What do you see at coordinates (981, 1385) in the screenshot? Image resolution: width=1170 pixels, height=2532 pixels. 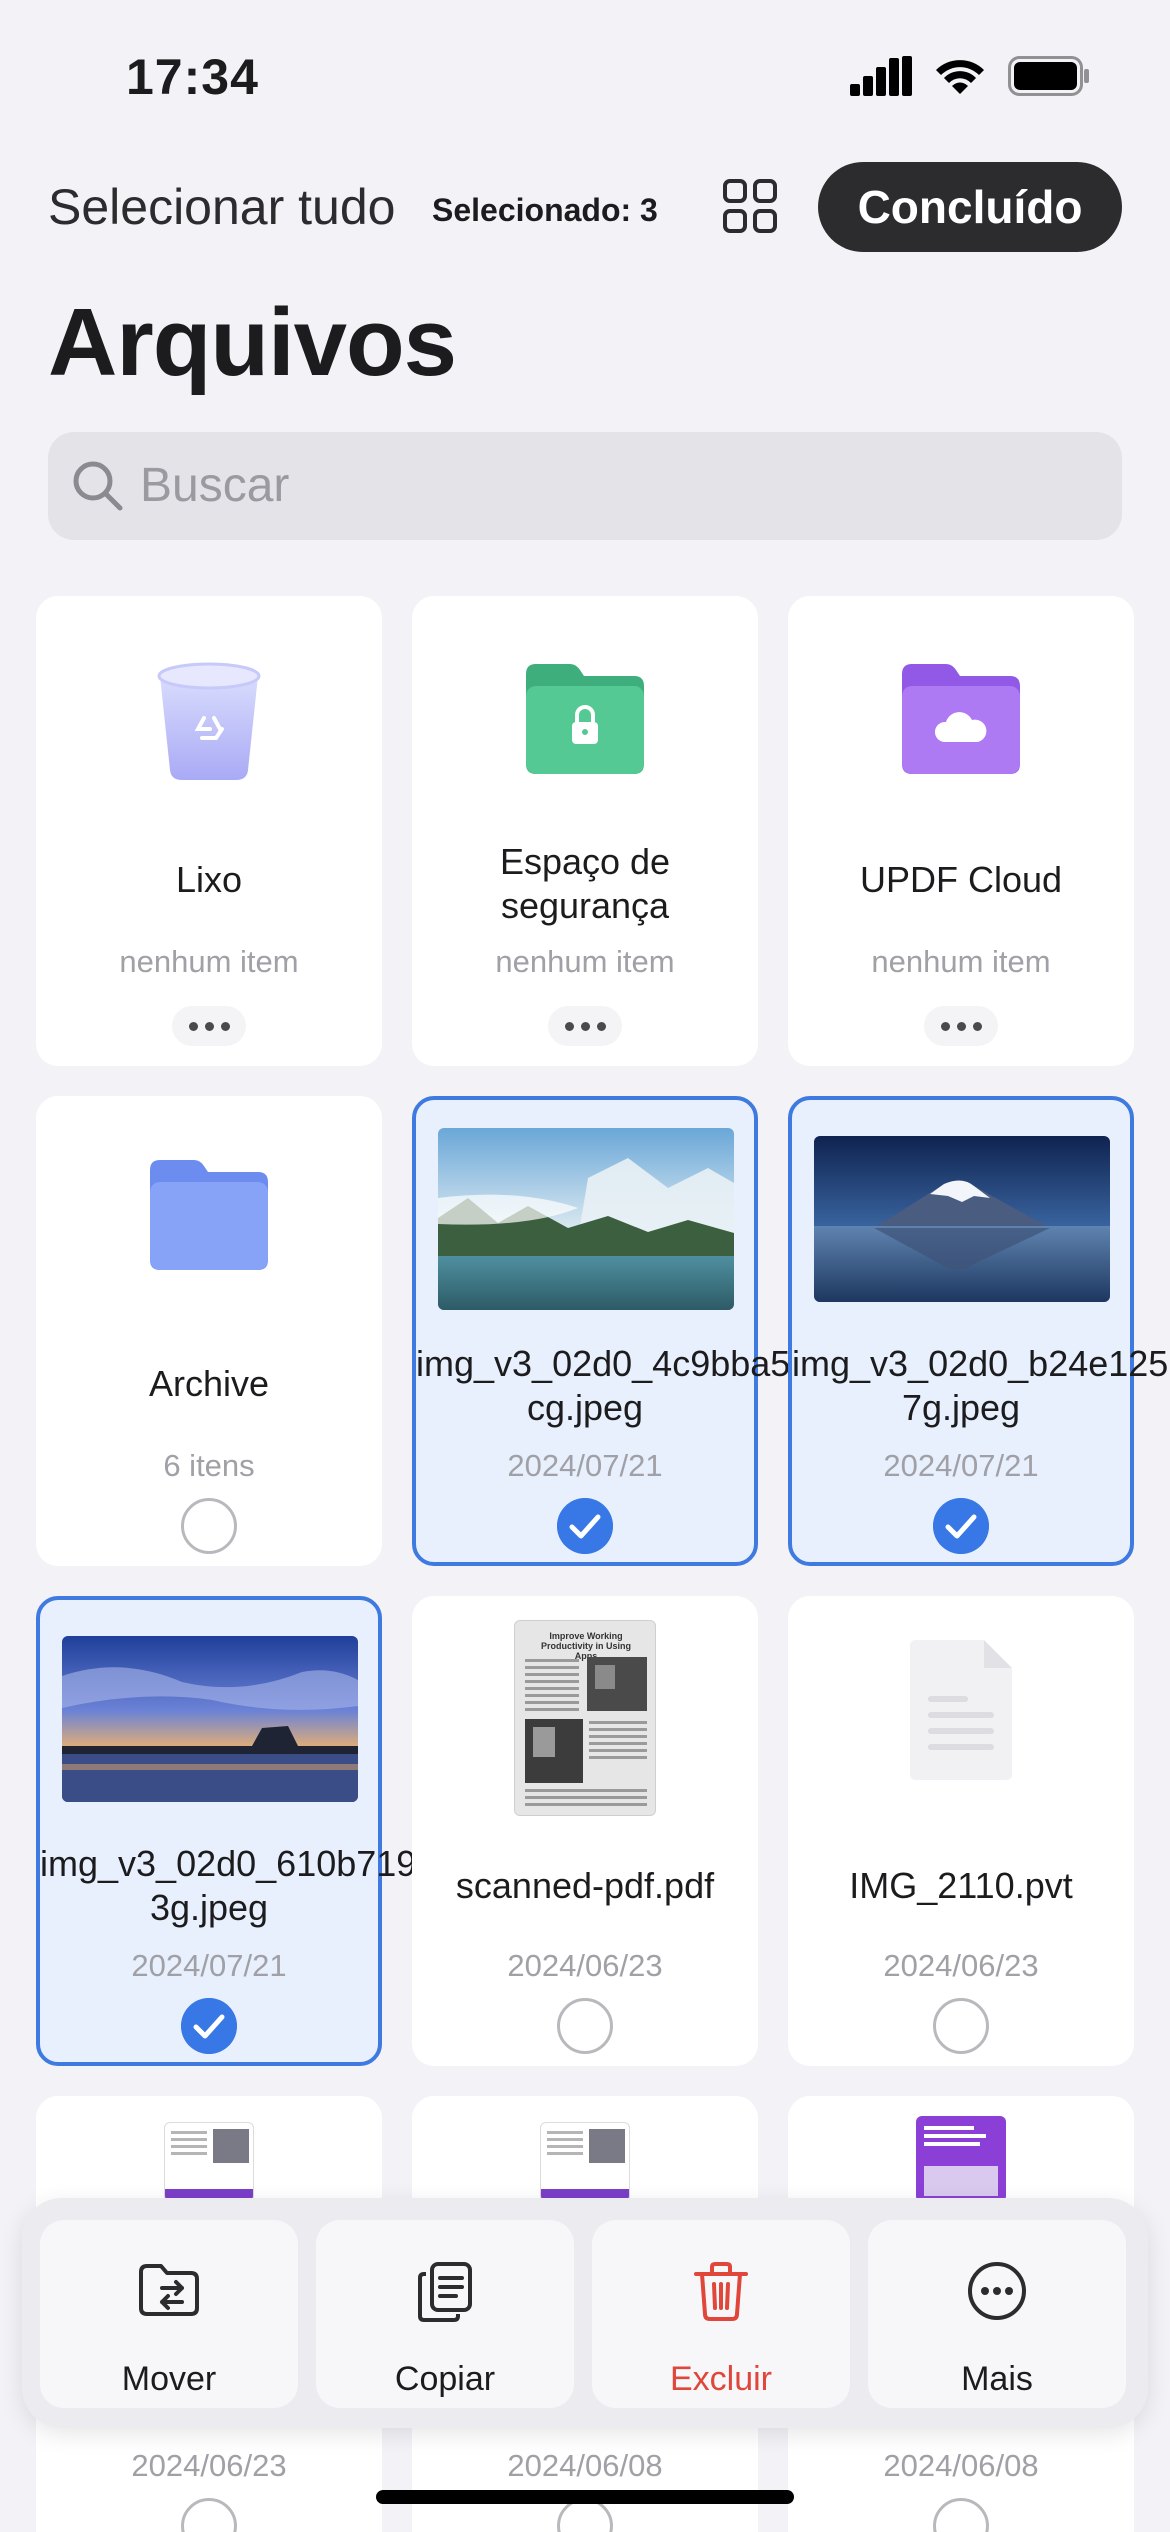 I see `file-name: img_v3_02d0_b24e125…7g.jpeg` at bounding box center [981, 1385].